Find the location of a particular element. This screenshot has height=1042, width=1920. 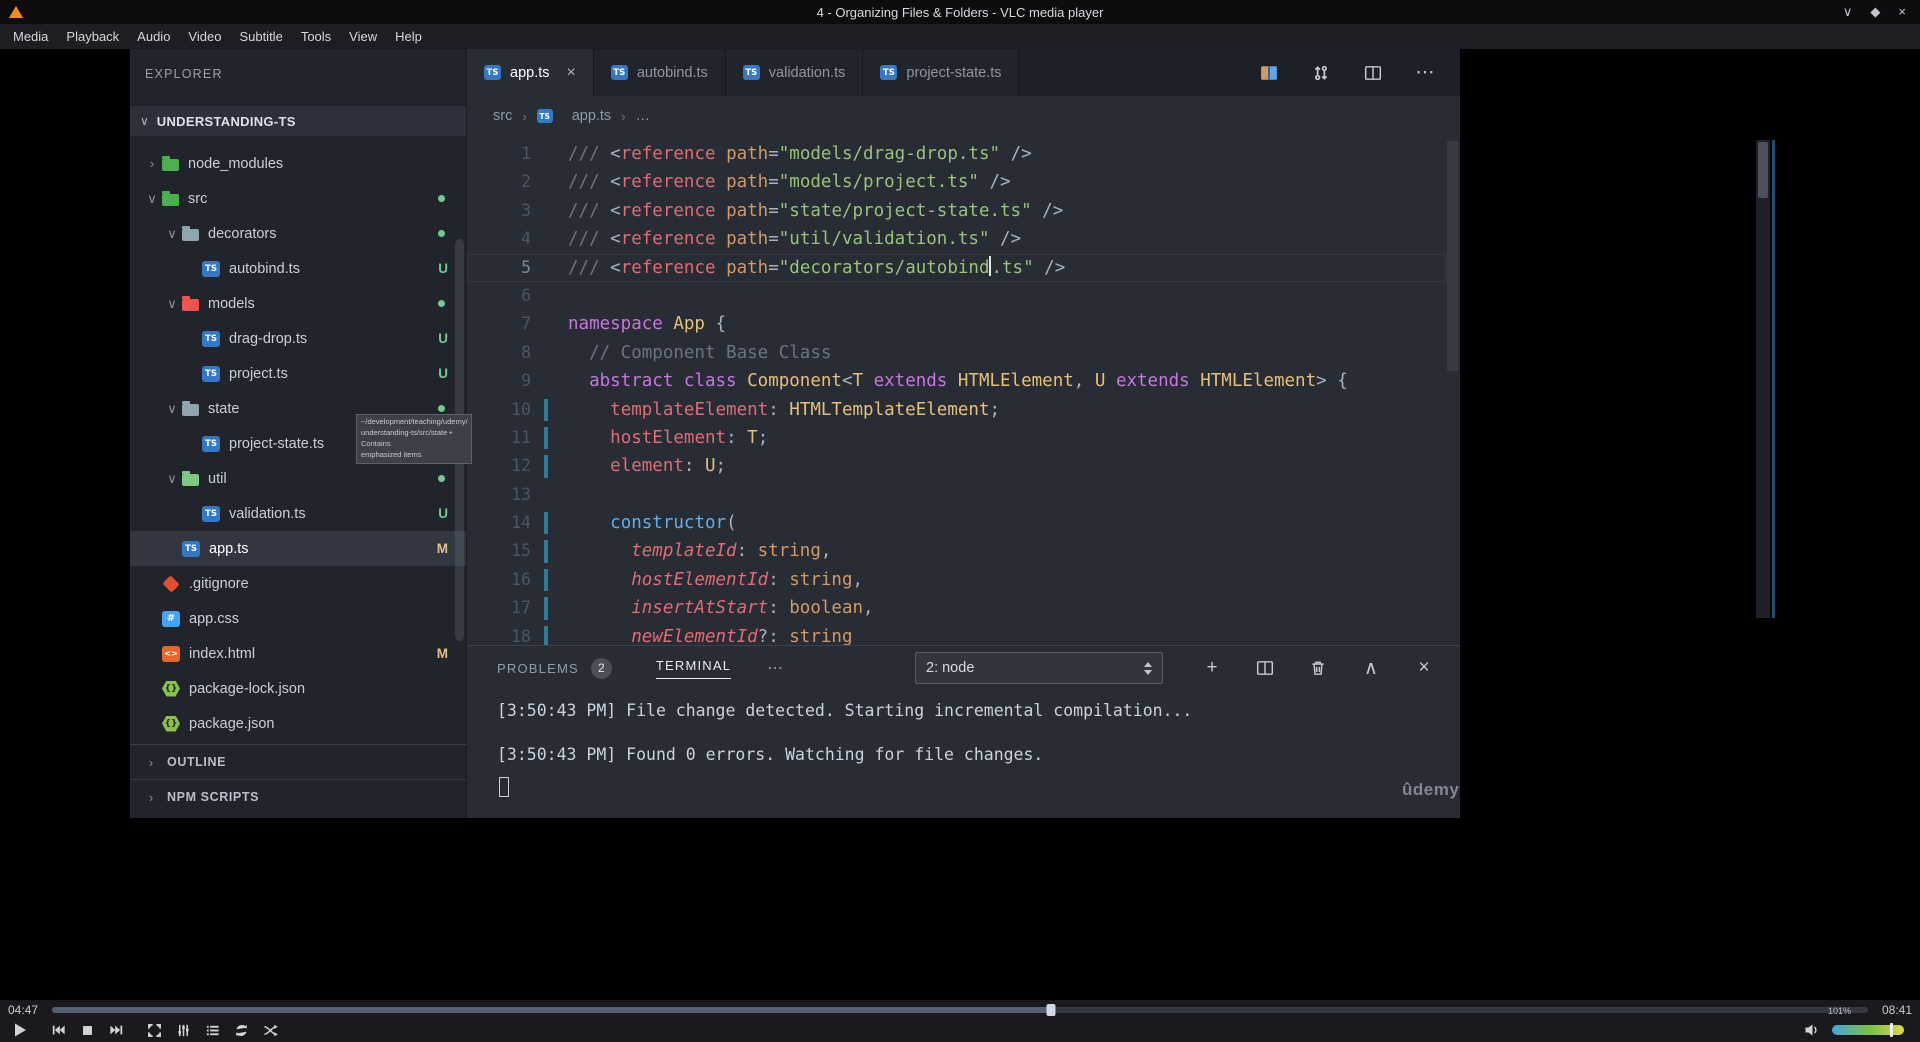

open-changes-button is located at coordinates (1269, 73).